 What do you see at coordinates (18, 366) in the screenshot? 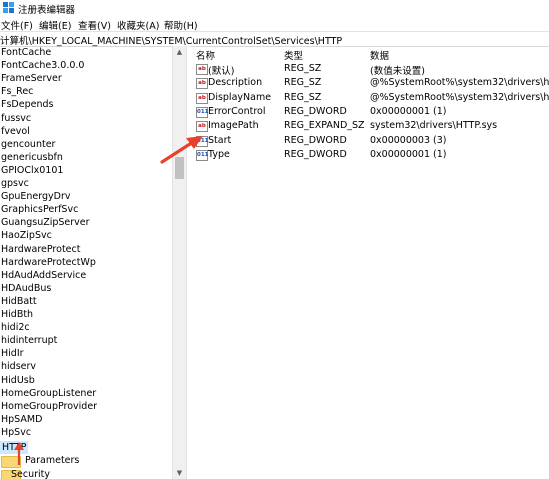
I see `tree-item: hidserv` at bounding box center [18, 366].